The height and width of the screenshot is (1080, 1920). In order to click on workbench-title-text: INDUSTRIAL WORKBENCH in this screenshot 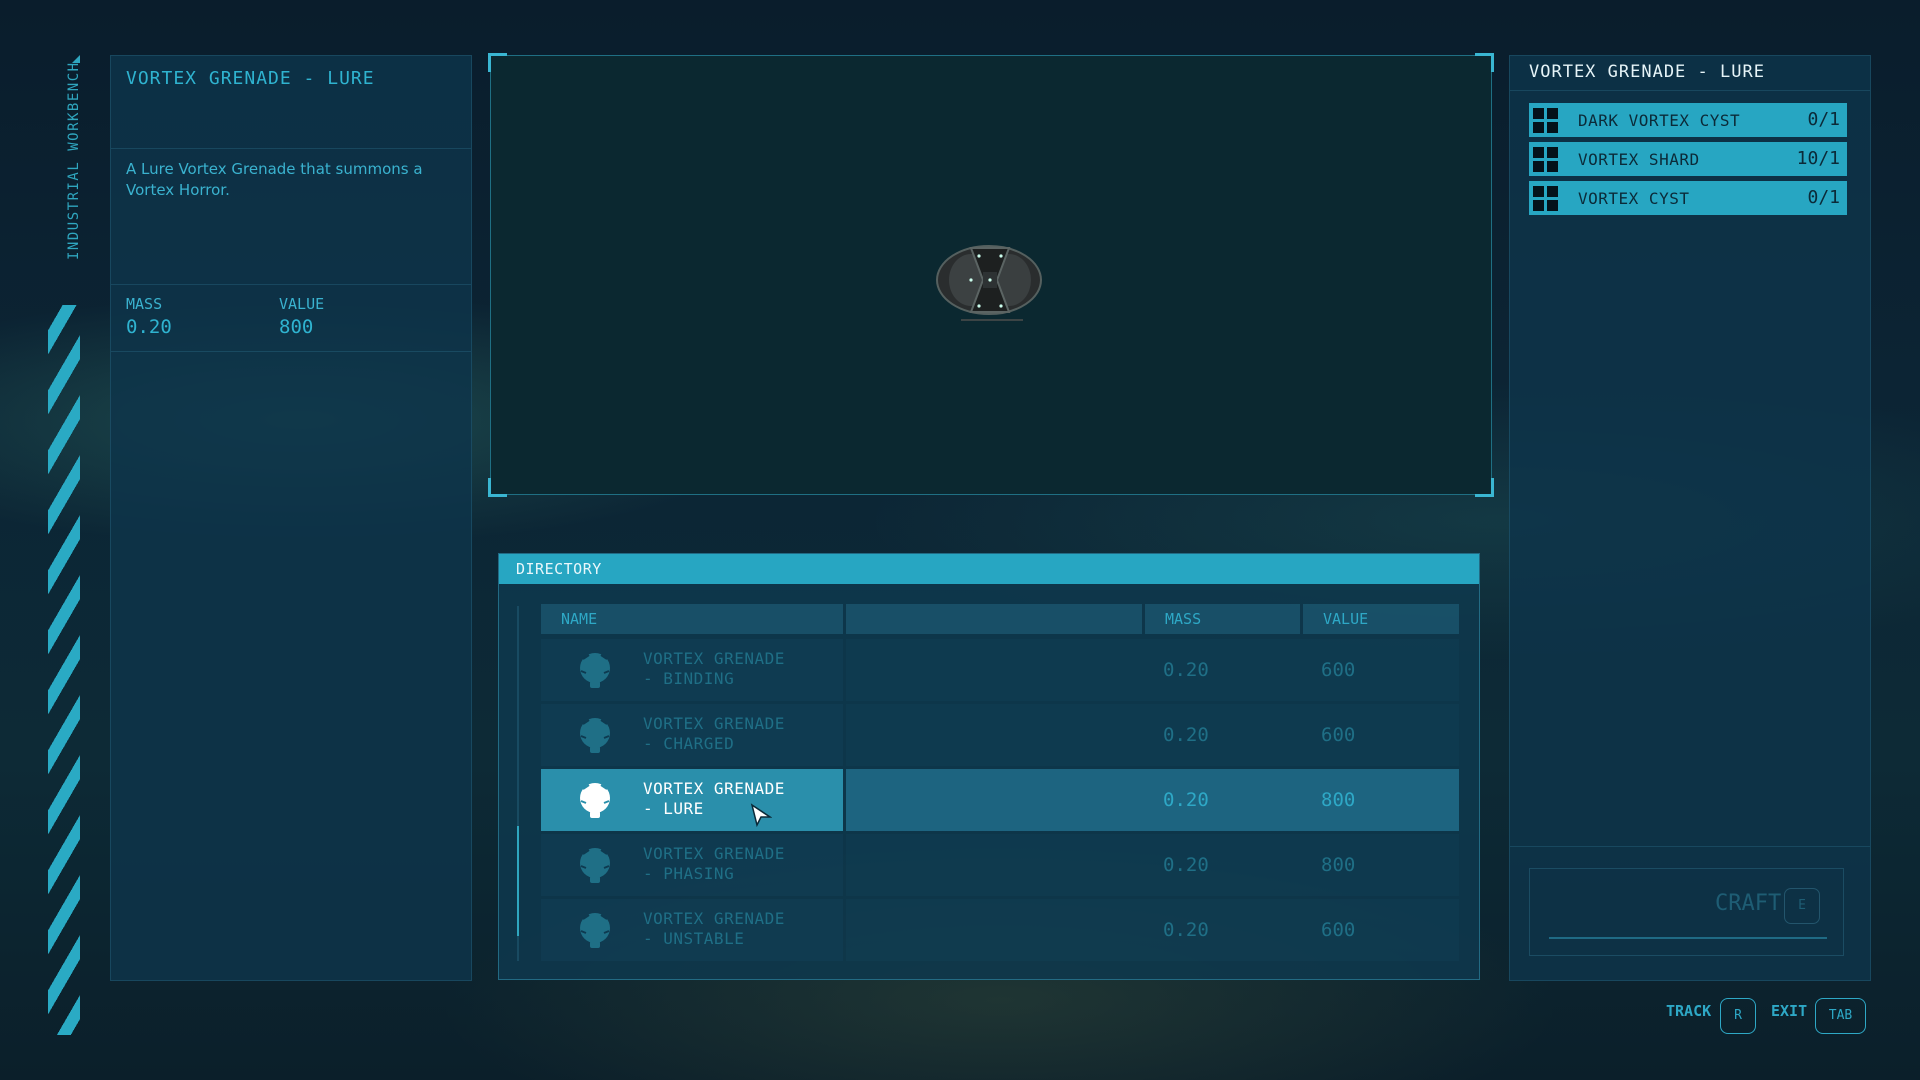, I will do `click(74, 160)`.